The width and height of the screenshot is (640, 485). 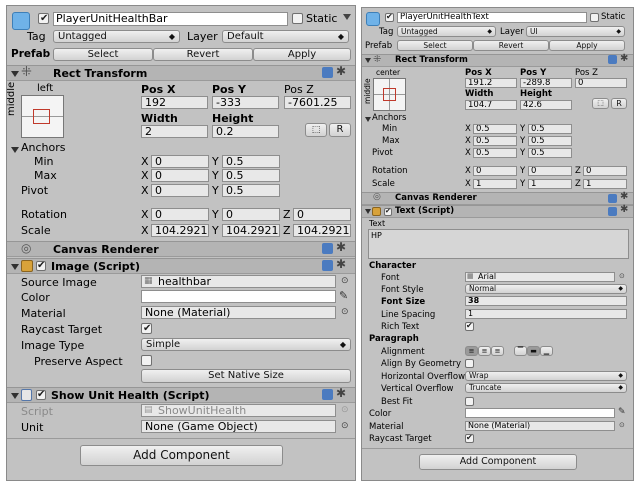 What do you see at coordinates (546, 314) in the screenshot?
I see `line-spacing-field: 1` at bounding box center [546, 314].